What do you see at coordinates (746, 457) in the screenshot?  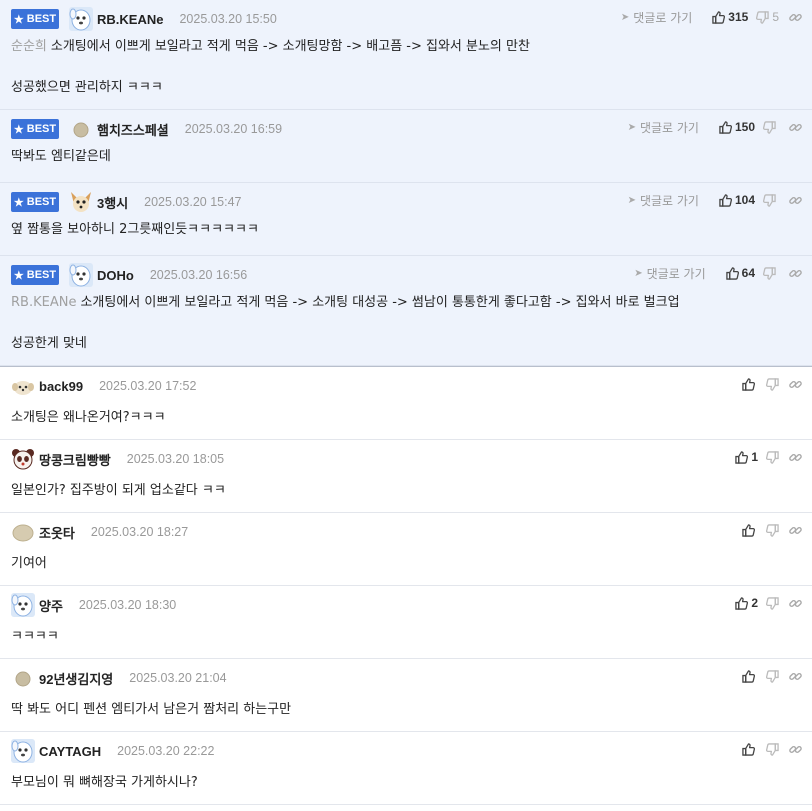 I see `like-button: 1` at bounding box center [746, 457].